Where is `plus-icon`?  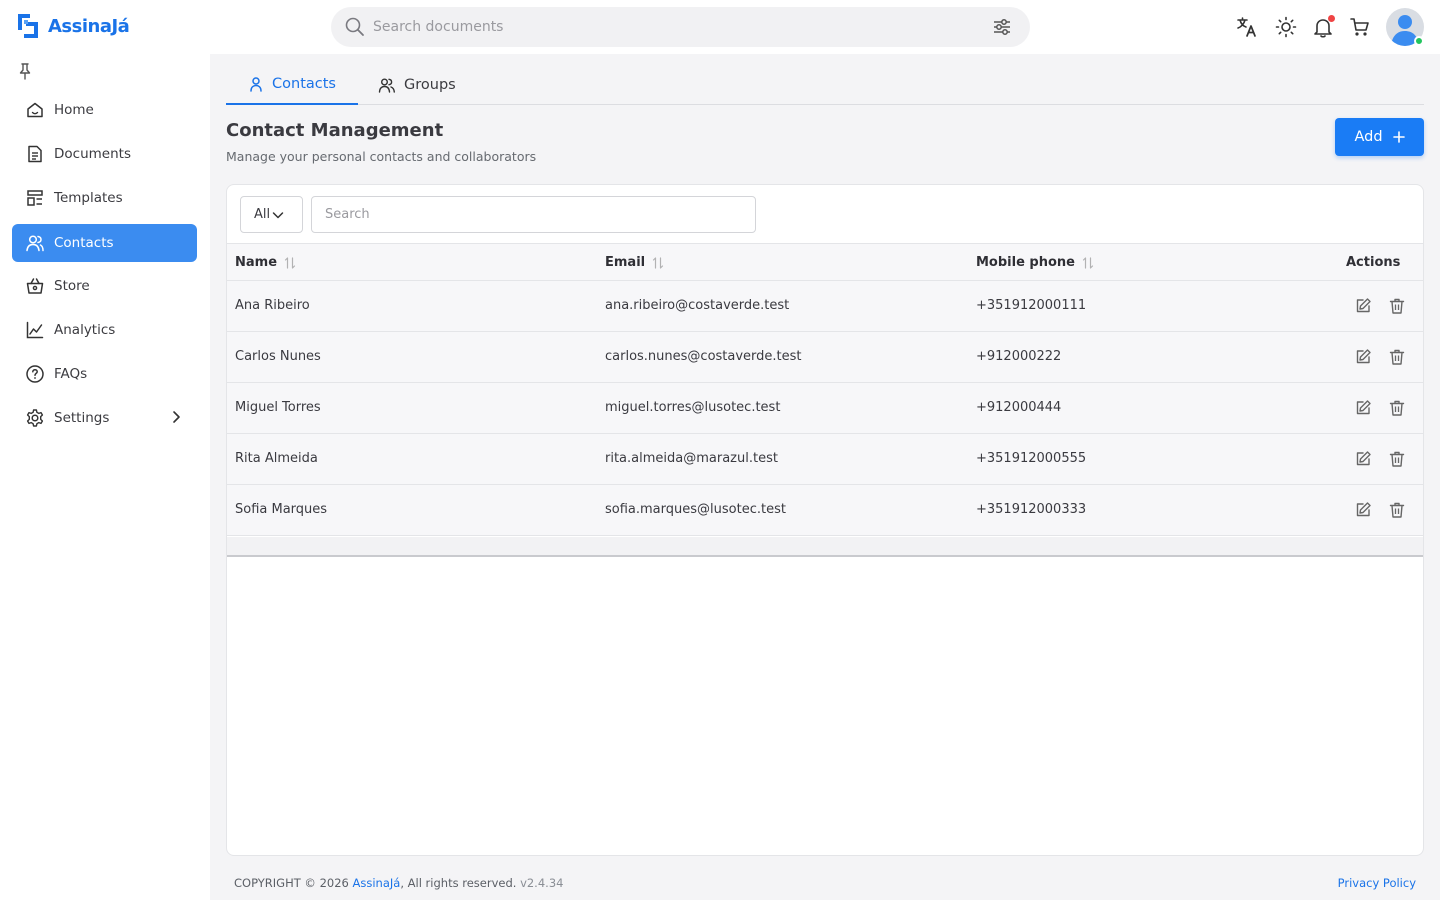
plus-icon is located at coordinates (1398, 137).